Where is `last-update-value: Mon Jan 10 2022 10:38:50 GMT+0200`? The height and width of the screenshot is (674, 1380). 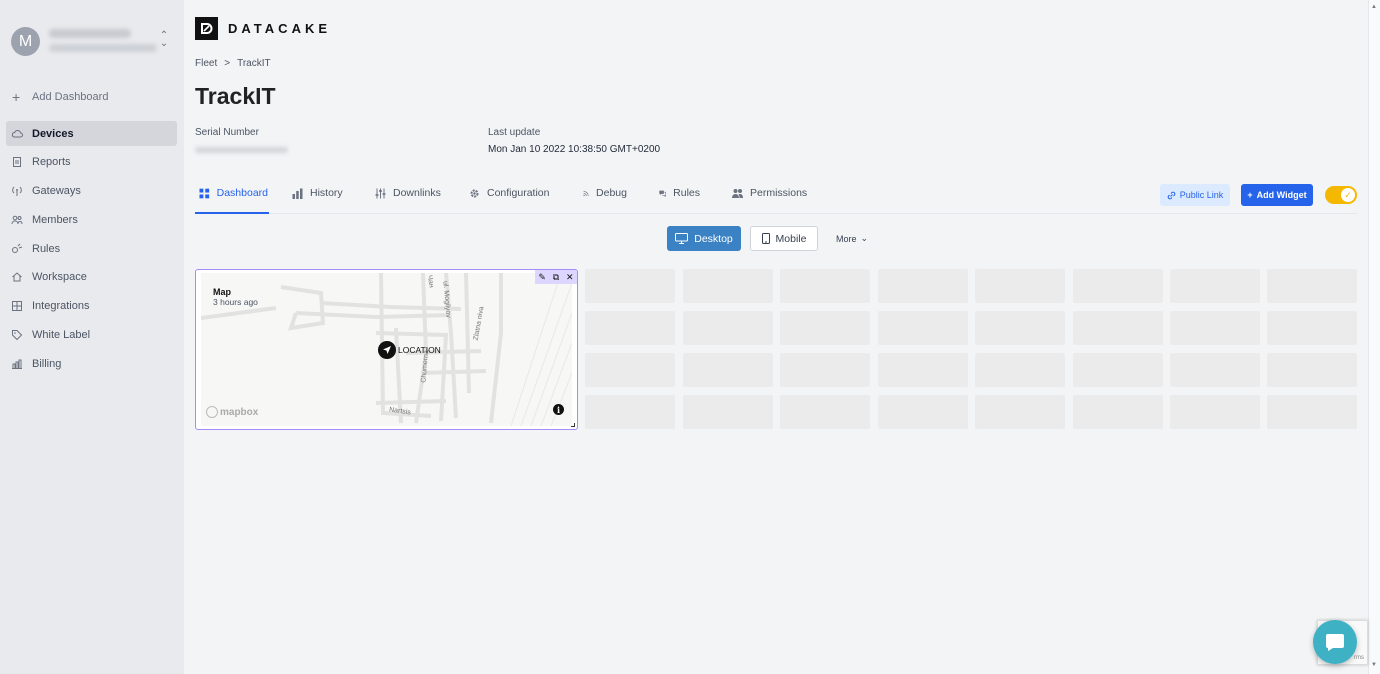 last-update-value: Mon Jan 10 2022 10:38:50 GMT+0200 is located at coordinates (574, 149).